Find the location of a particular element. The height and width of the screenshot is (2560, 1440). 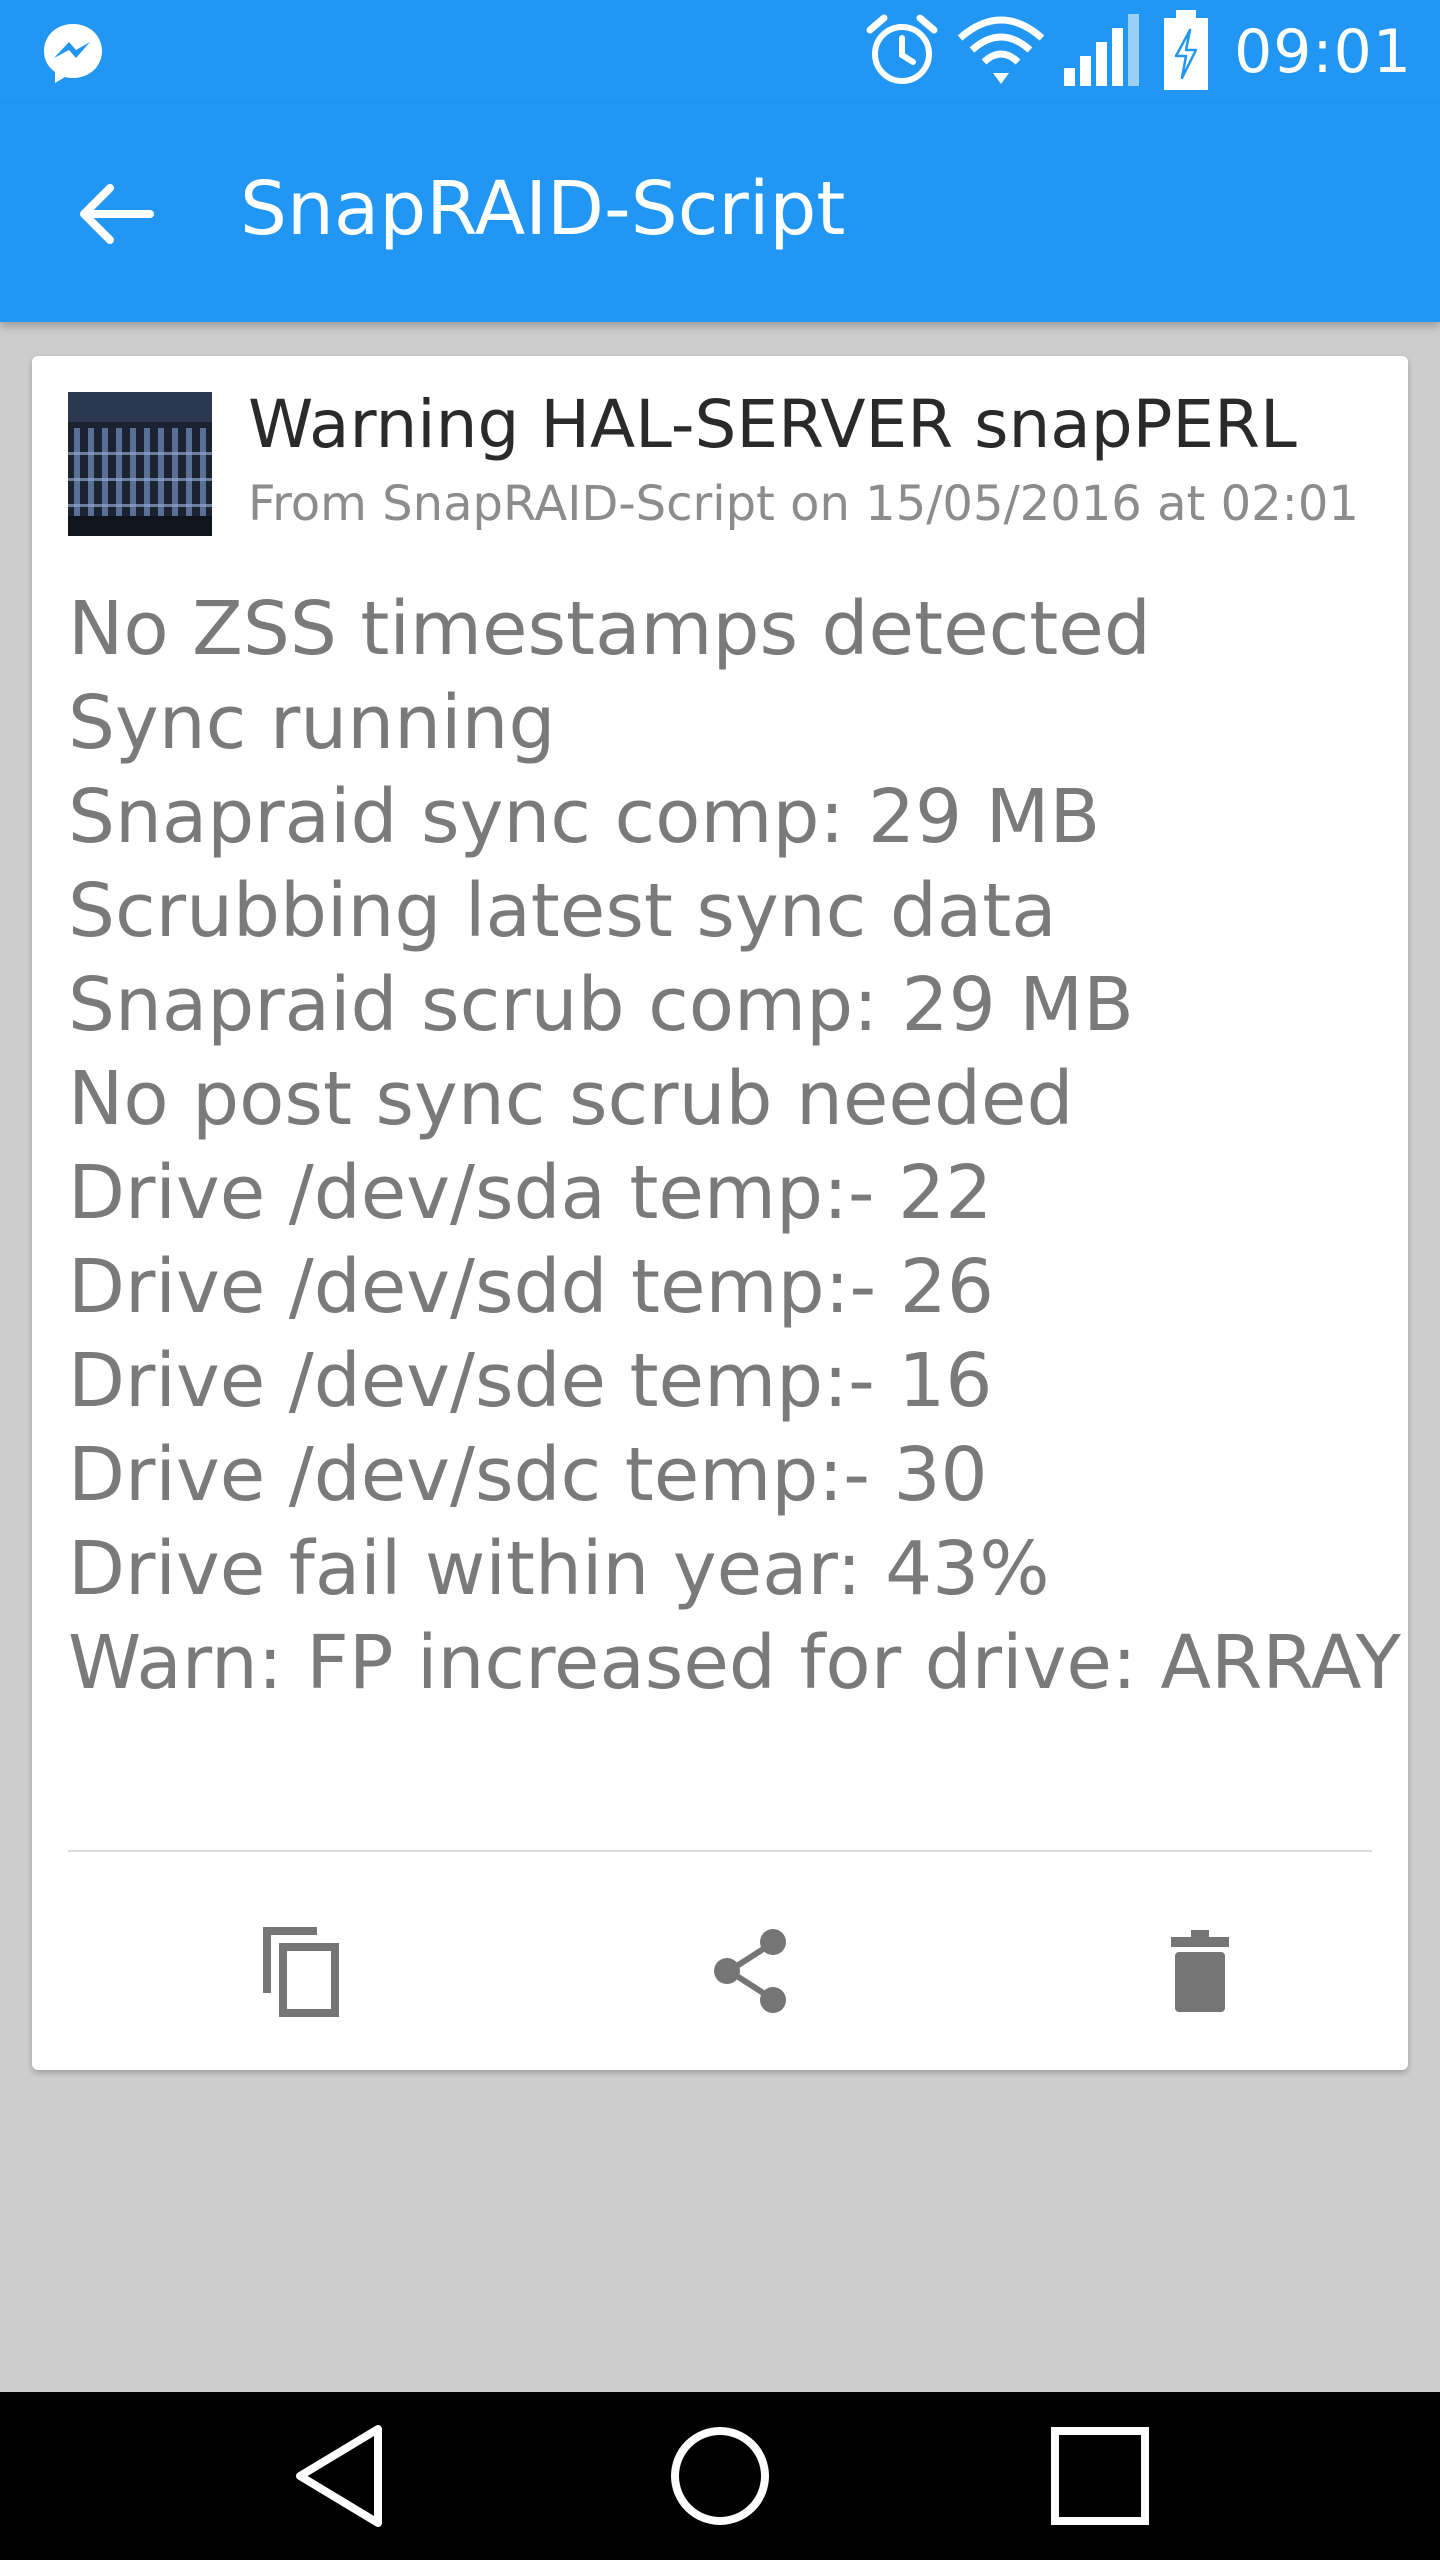

messenger-icon is located at coordinates (73, 53).